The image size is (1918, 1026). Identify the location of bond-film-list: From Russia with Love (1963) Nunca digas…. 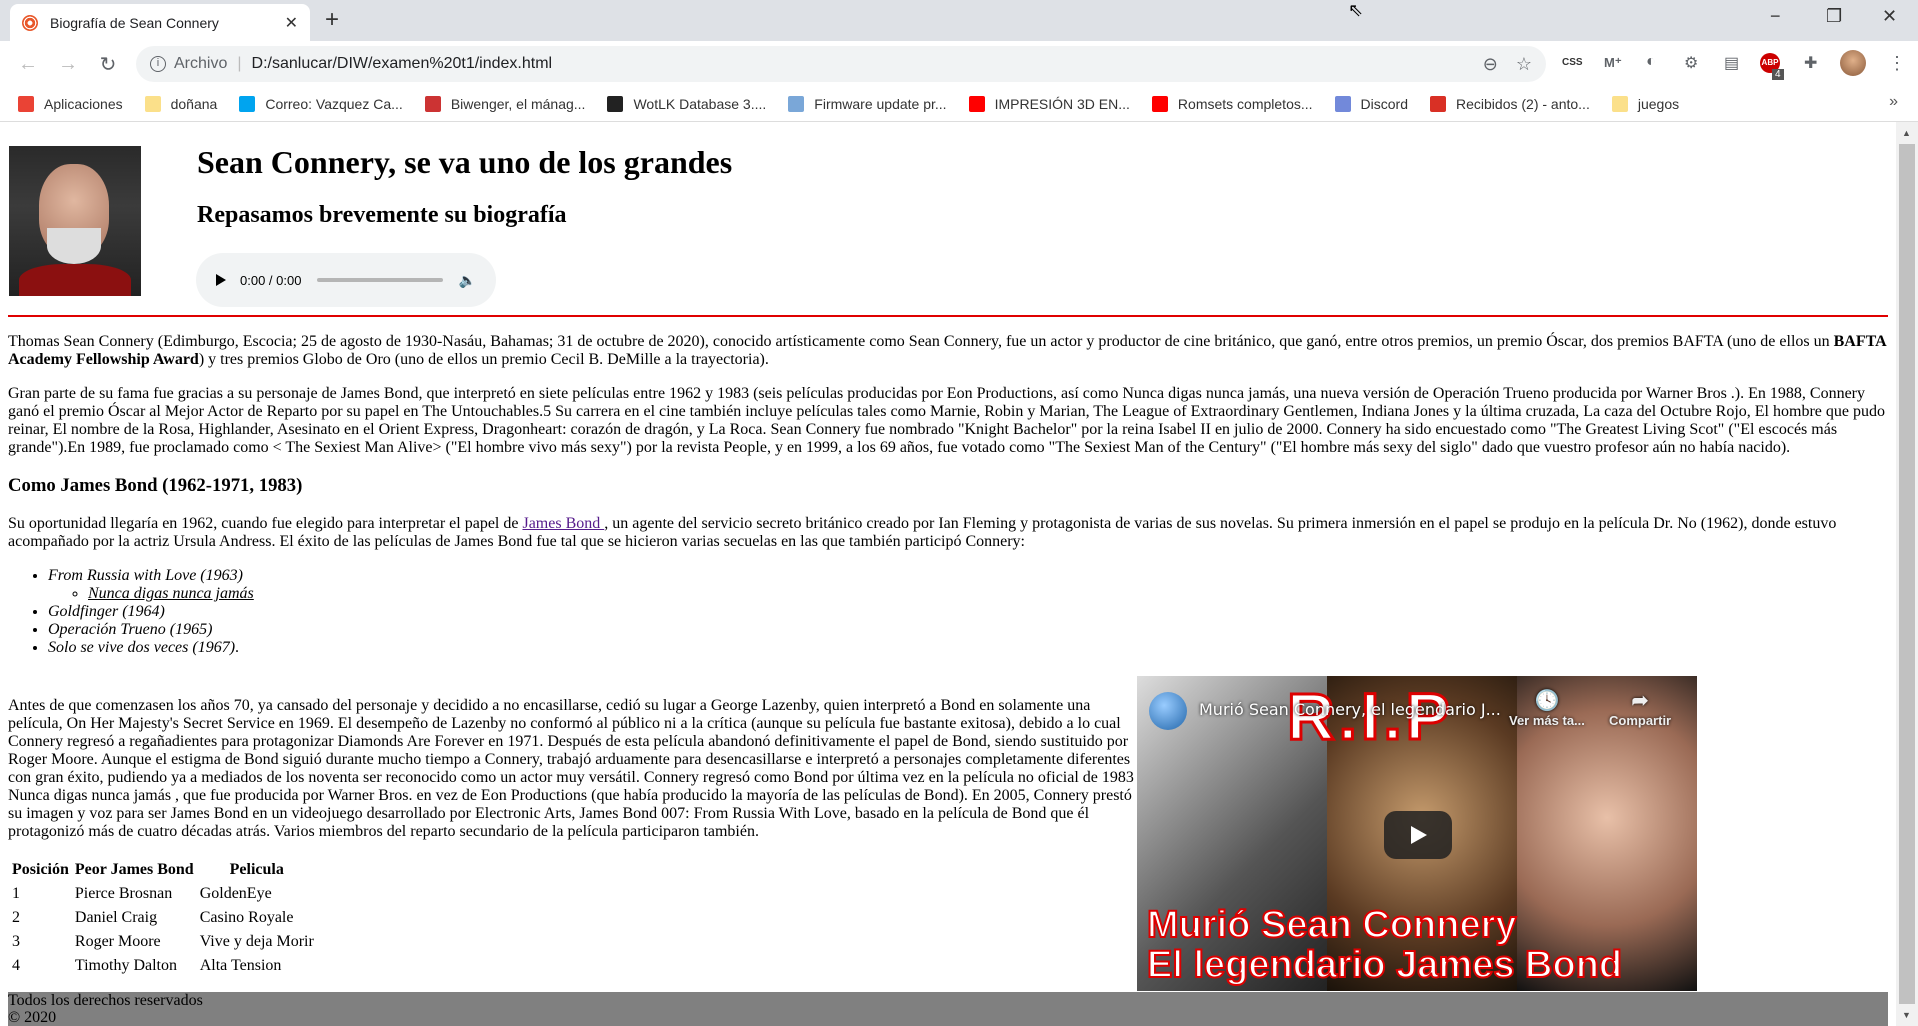
(948, 612).